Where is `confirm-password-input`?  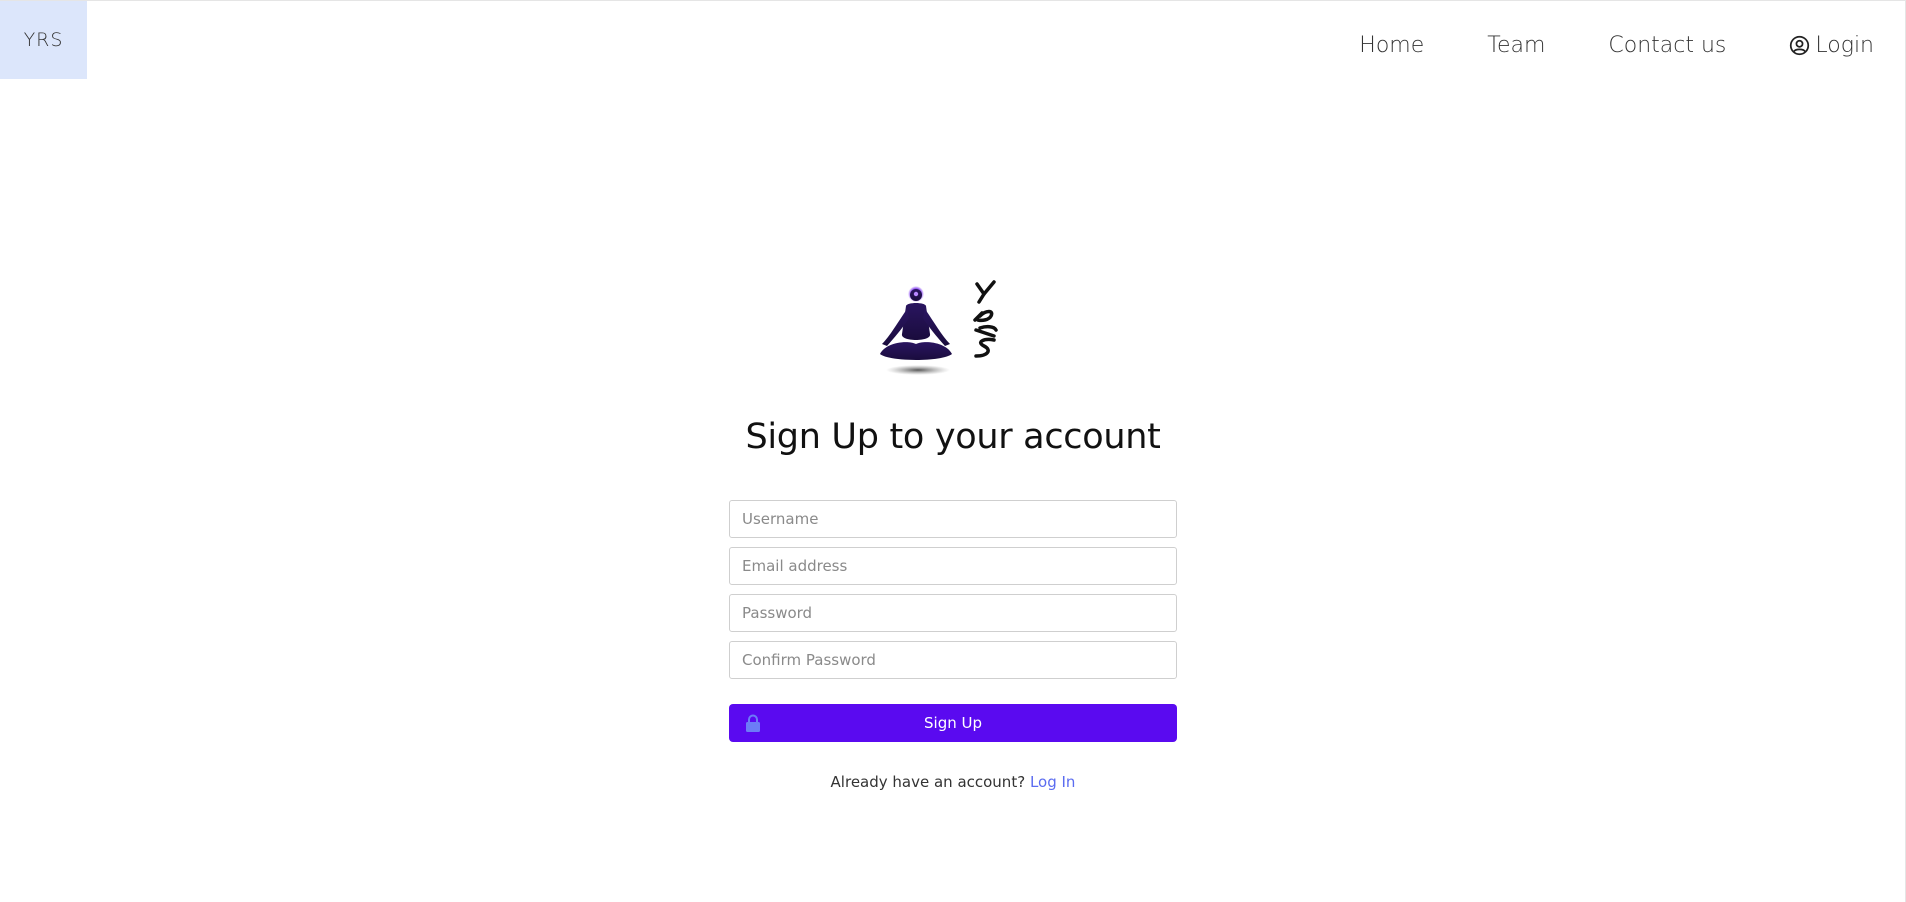 confirm-password-input is located at coordinates (953, 660).